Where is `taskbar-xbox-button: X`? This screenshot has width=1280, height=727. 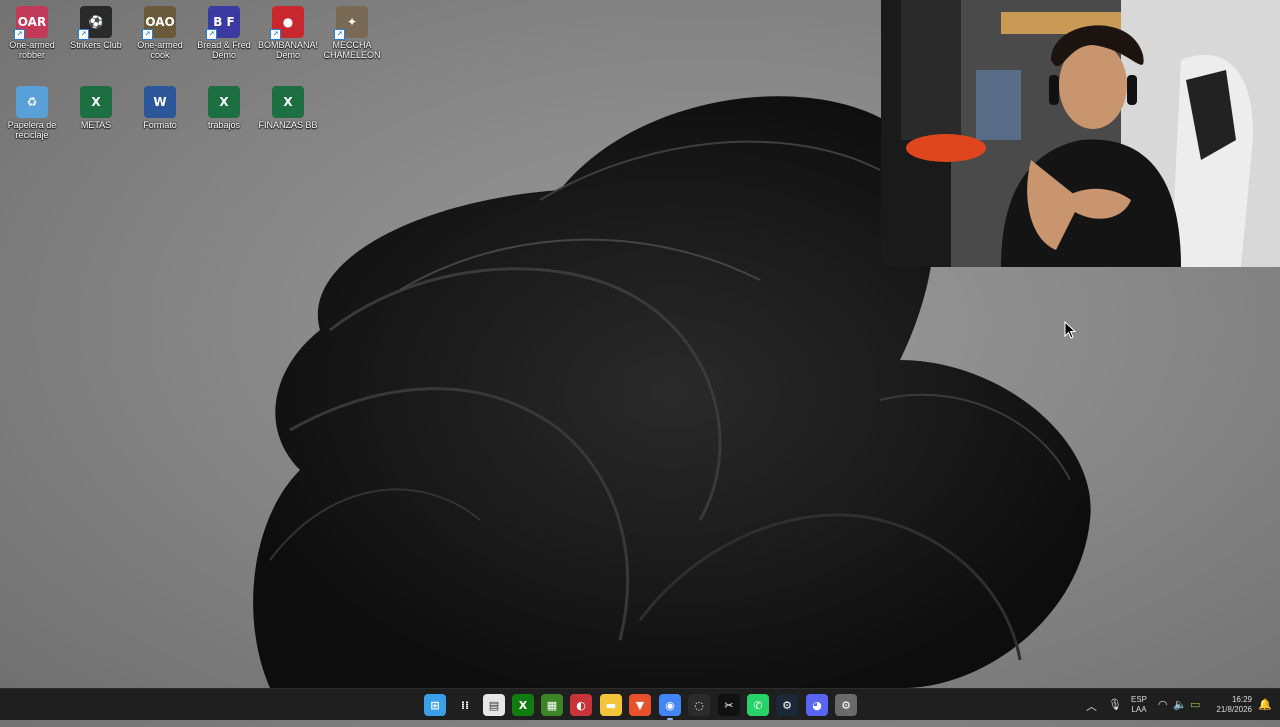 taskbar-xbox-button: X is located at coordinates (523, 705).